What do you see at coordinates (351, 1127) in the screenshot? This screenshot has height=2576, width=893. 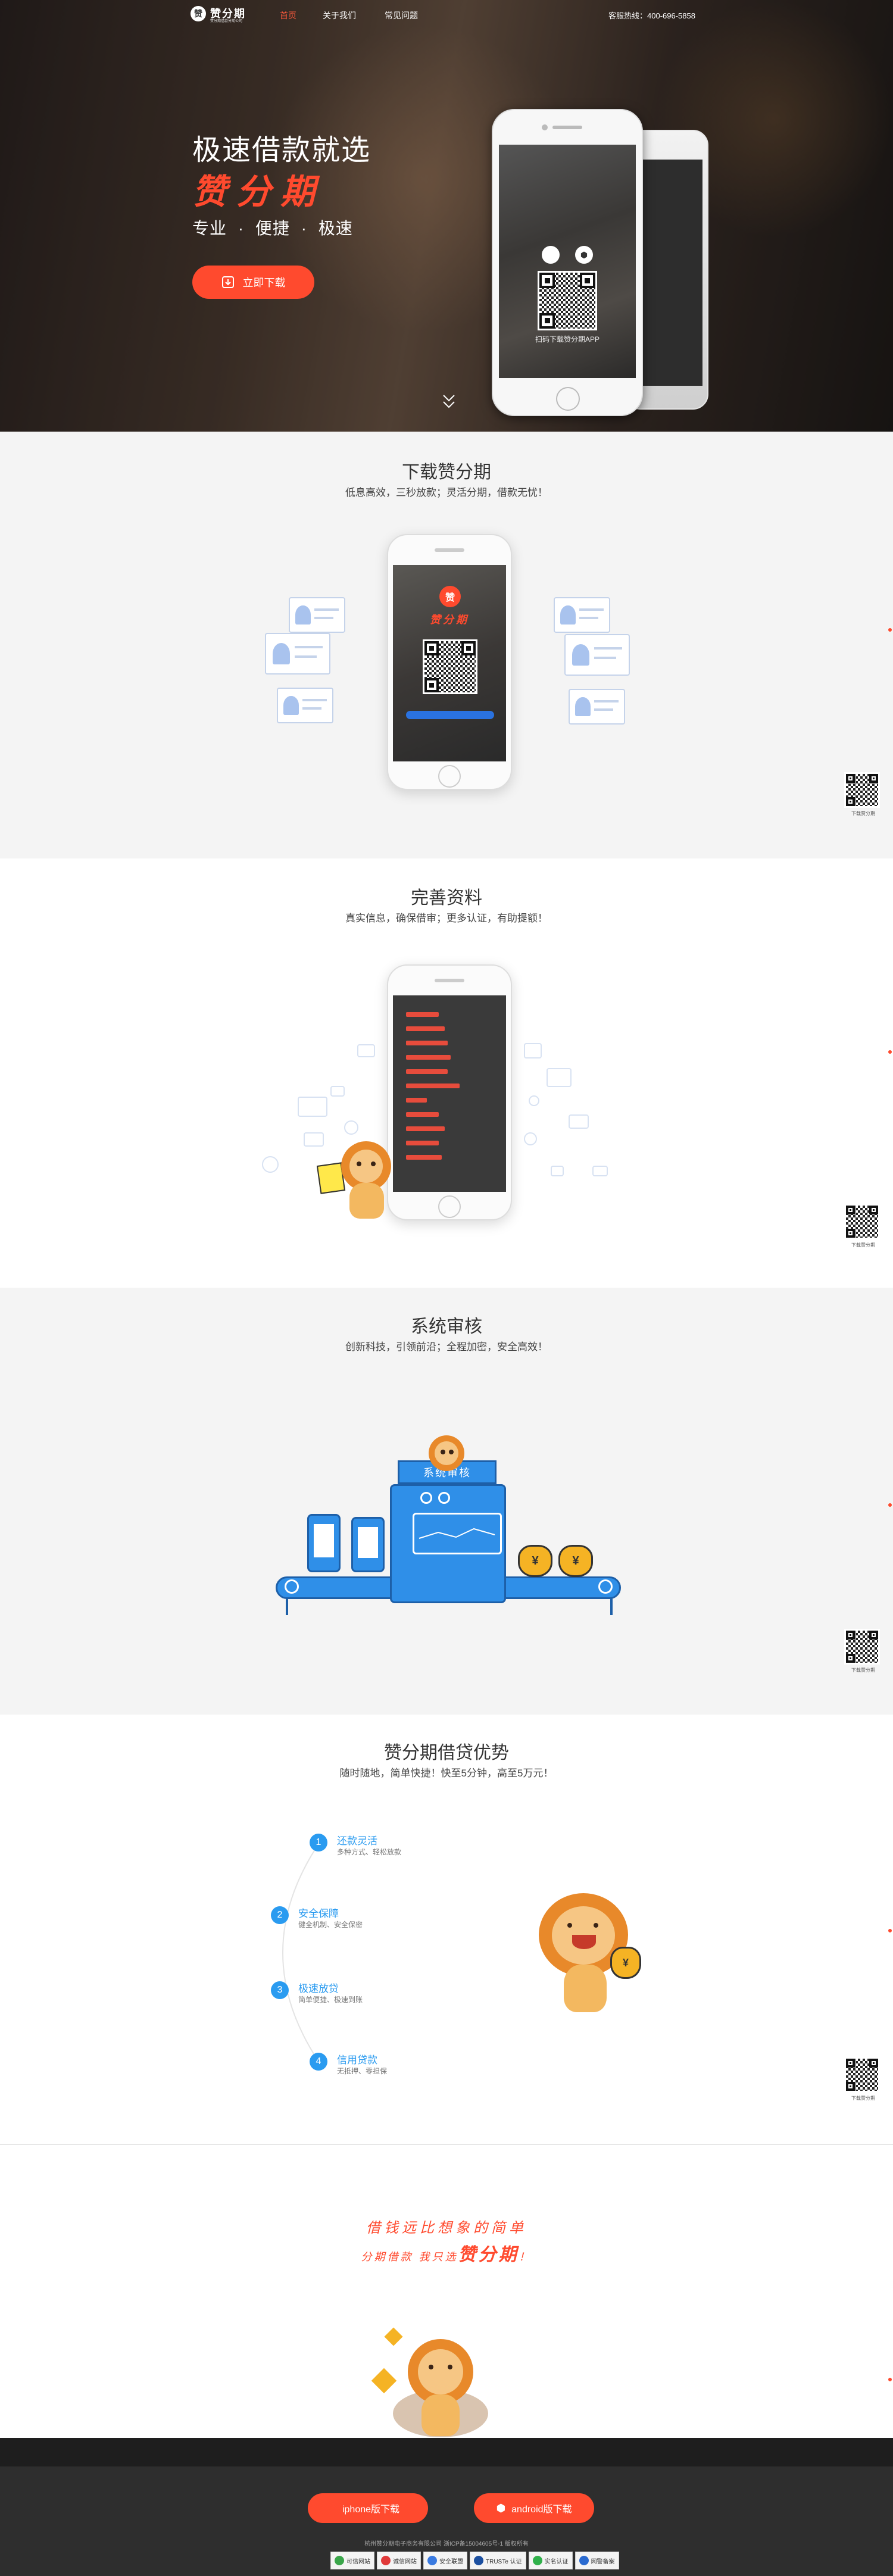 I see `deco-badge-icon` at bounding box center [351, 1127].